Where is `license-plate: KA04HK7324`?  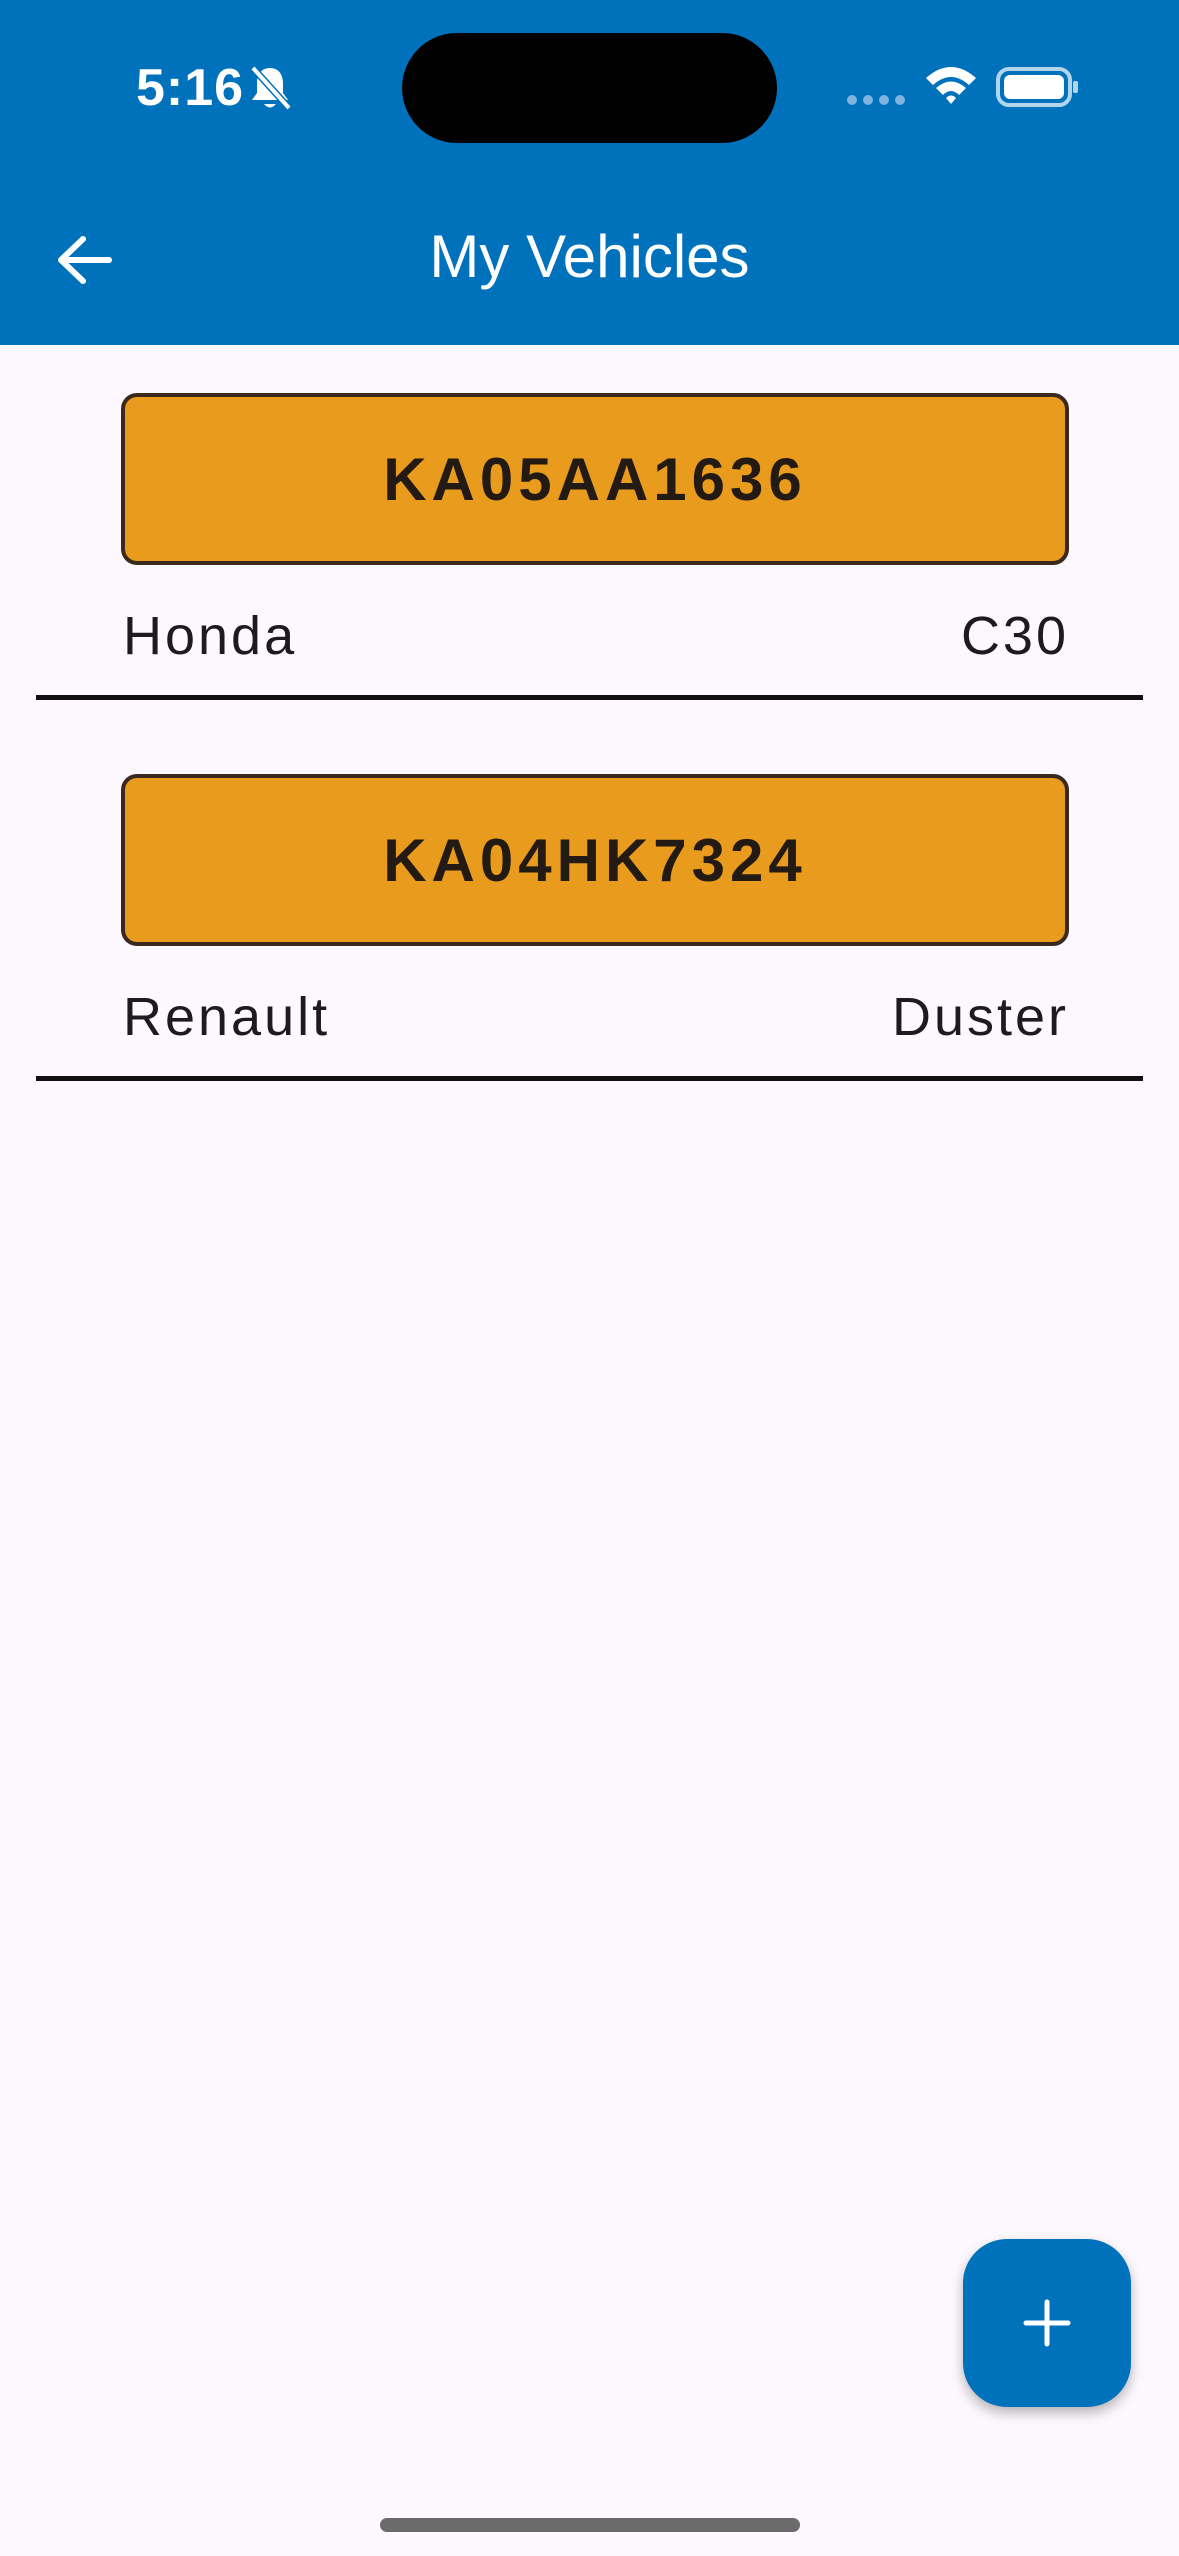 license-plate: KA04HK7324 is located at coordinates (595, 860).